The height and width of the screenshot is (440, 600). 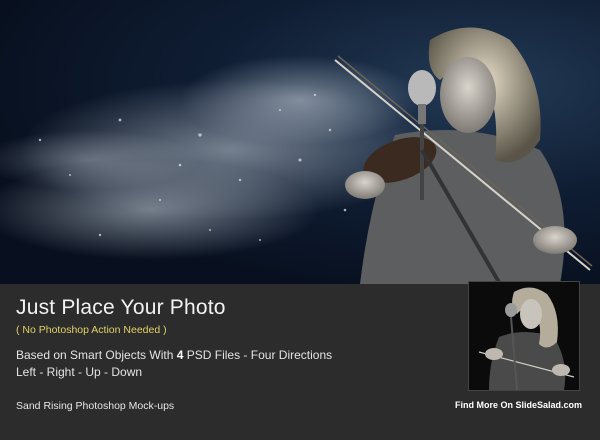 I want to click on feature-line-directions: Left - Right - Up - Down, so click(x=79, y=372).